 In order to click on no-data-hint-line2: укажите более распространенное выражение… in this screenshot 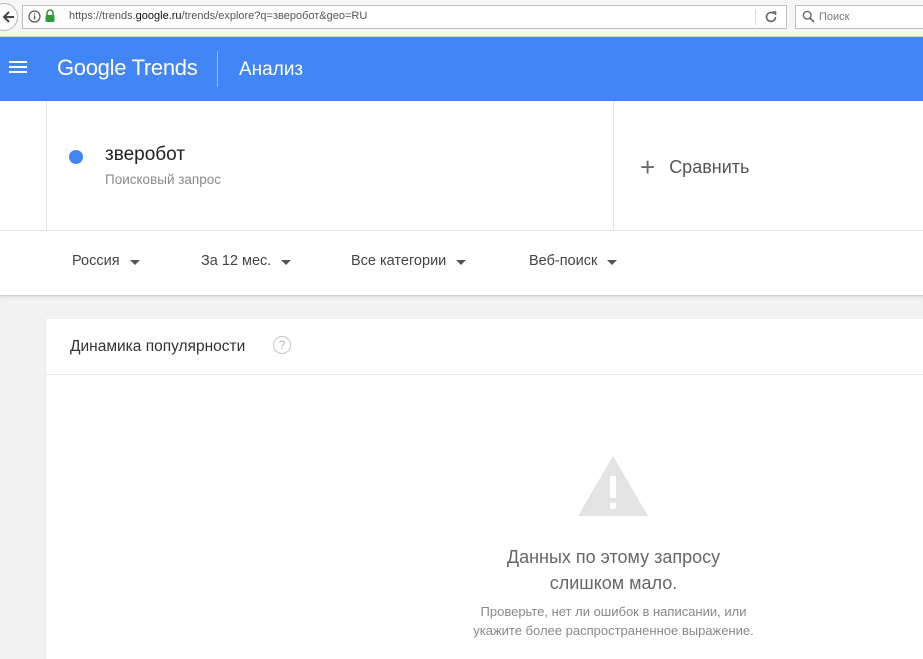, I will do `click(613, 630)`.